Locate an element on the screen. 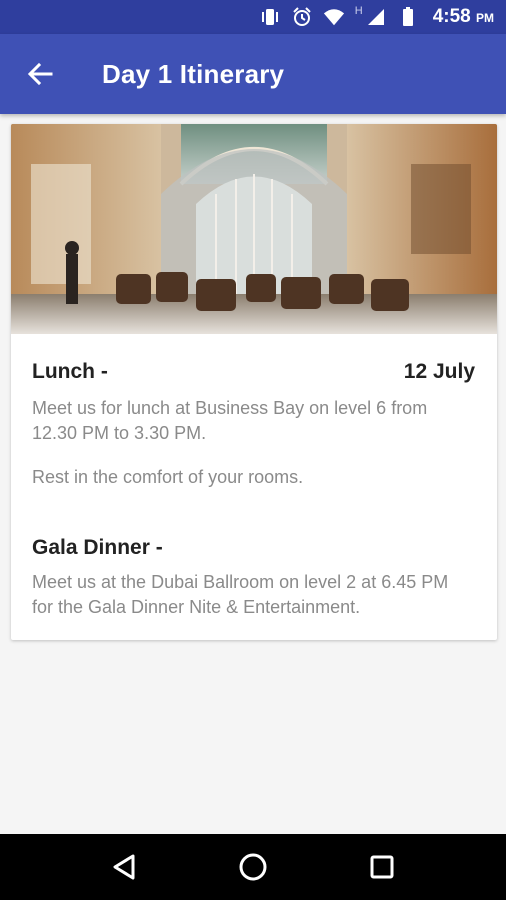  page-title: Day 1 Itinerary is located at coordinates (193, 73).